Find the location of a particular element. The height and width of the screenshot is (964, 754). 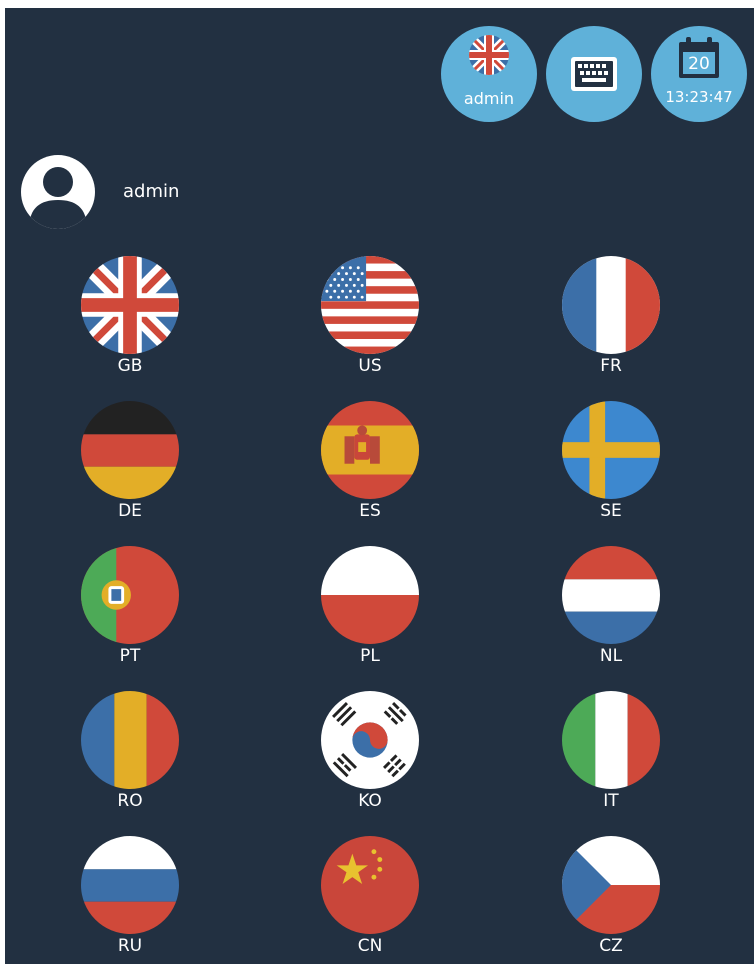

language-option-de: DE is located at coordinates (130, 466).